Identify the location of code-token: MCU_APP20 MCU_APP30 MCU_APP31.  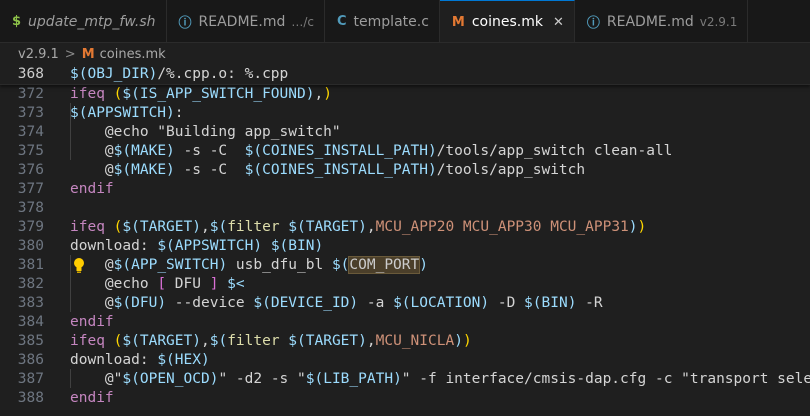
(502, 227).